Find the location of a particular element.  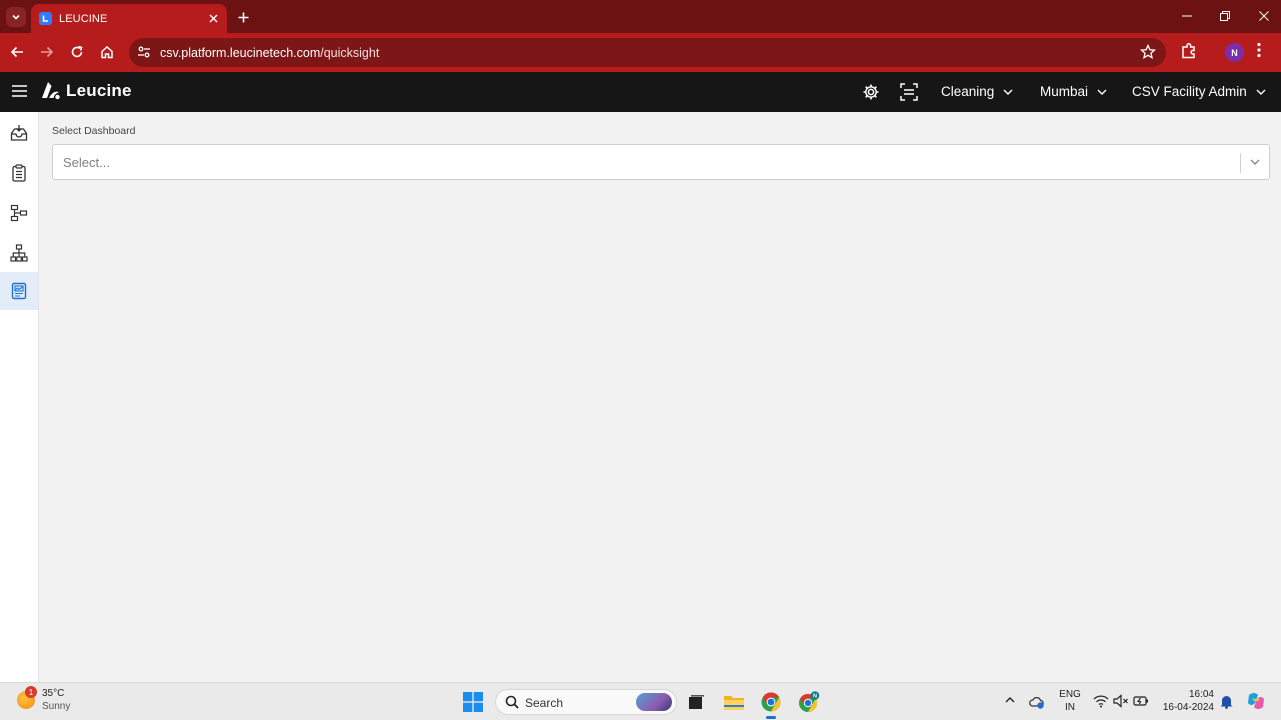

facility-value: Mumbai is located at coordinates (1064, 91).